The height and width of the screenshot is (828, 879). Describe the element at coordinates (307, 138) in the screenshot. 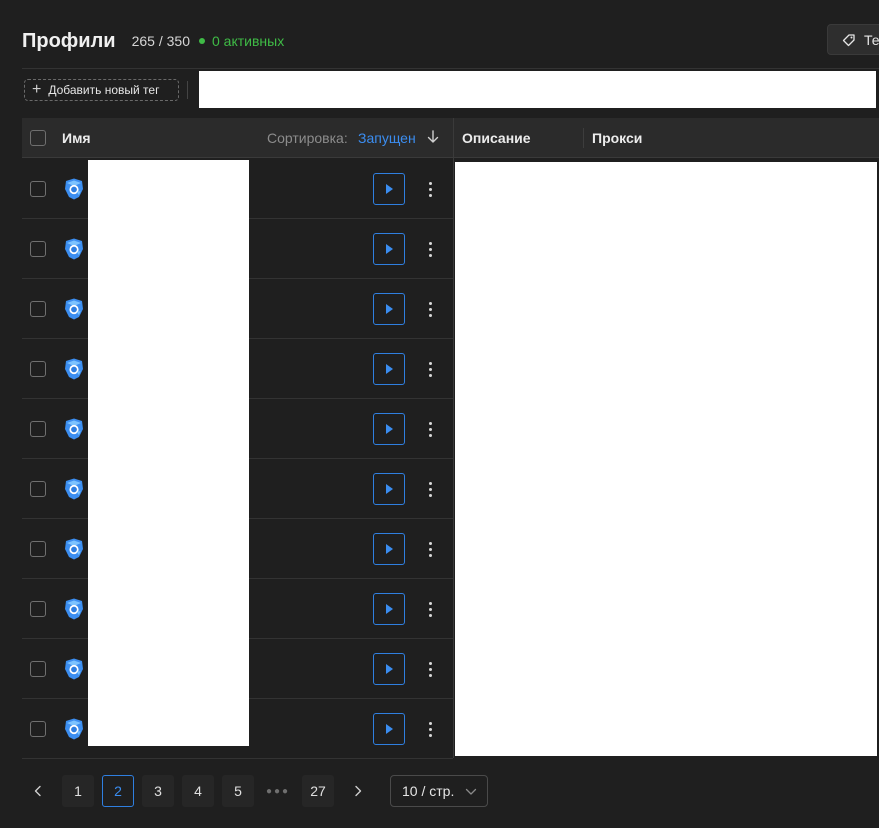

I see `sort-label: Сортировка:` at that location.